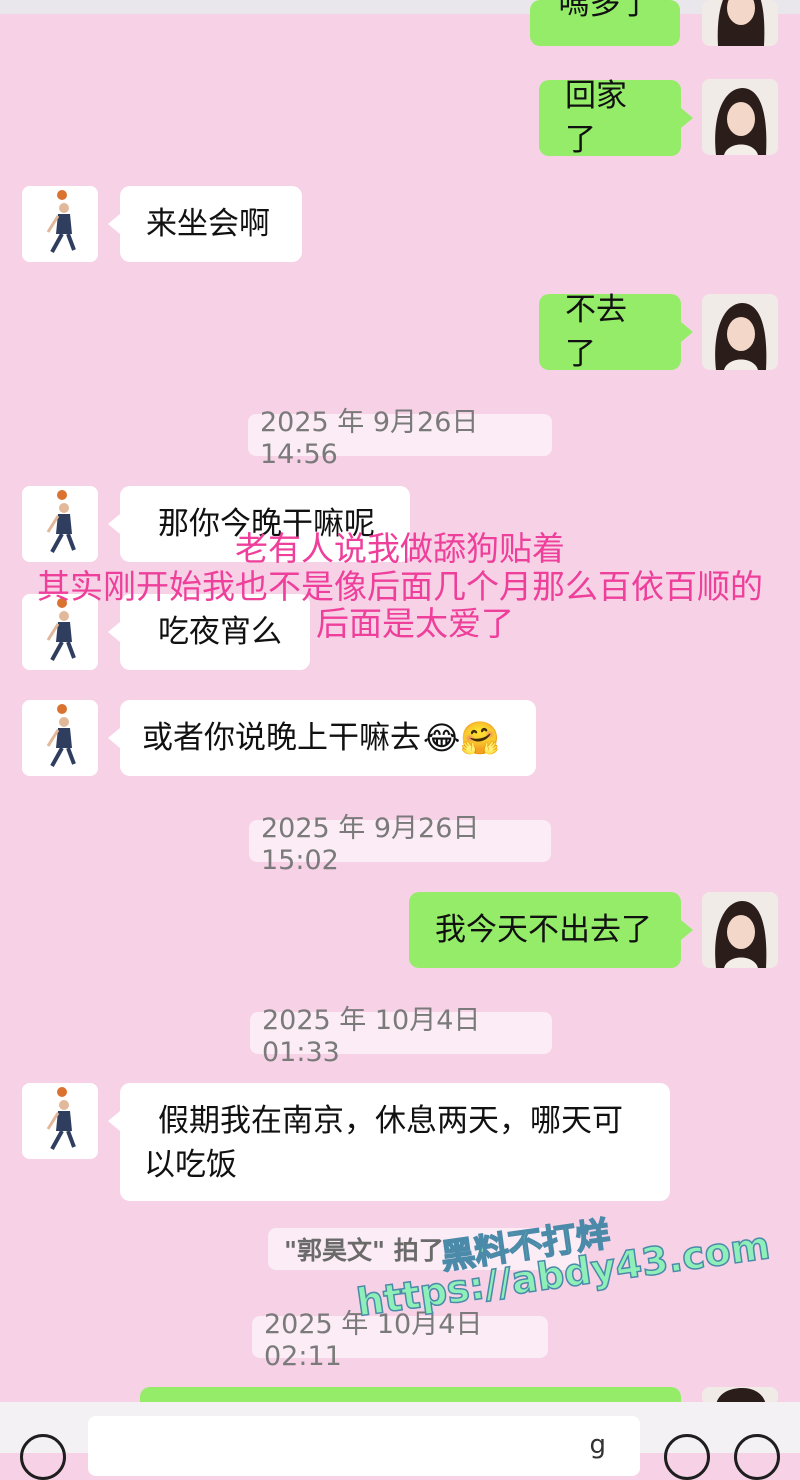 The width and height of the screenshot is (800, 1480). What do you see at coordinates (208, 224) in the screenshot?
I see `message-text: 来坐会啊` at bounding box center [208, 224].